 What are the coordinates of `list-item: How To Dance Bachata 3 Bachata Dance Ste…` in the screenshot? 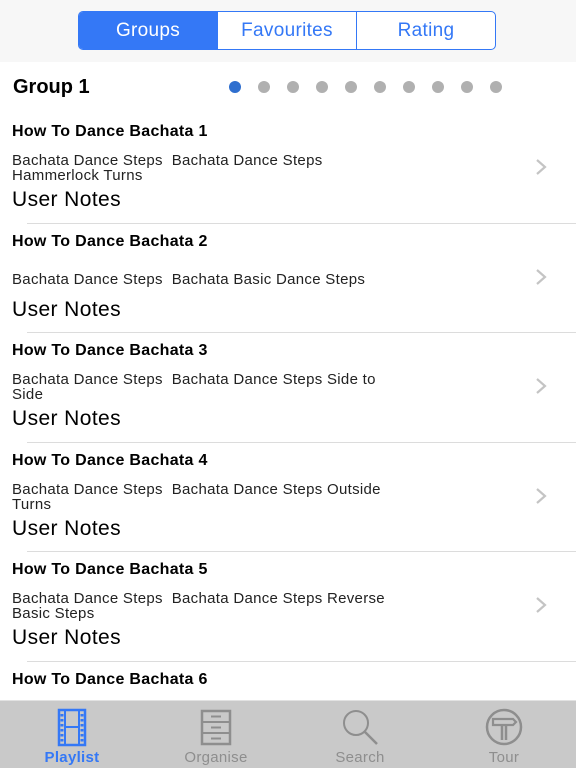 It's located at (288, 388).